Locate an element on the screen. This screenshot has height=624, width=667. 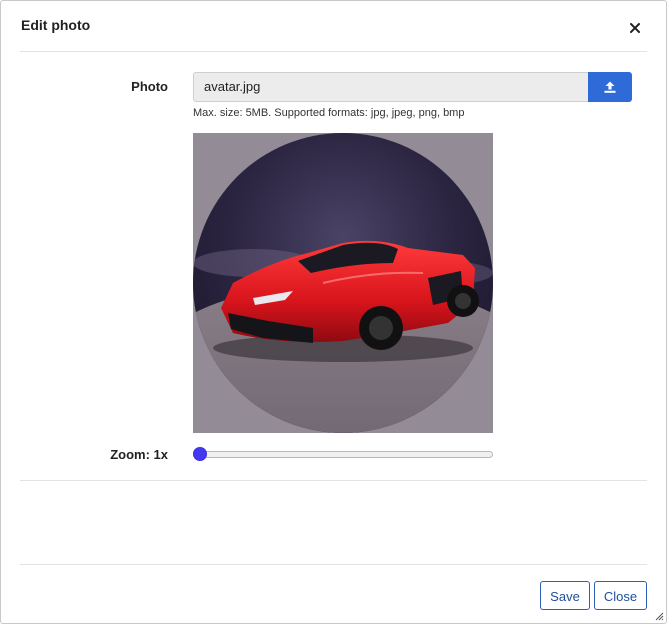
close-icon is located at coordinates (635, 28).